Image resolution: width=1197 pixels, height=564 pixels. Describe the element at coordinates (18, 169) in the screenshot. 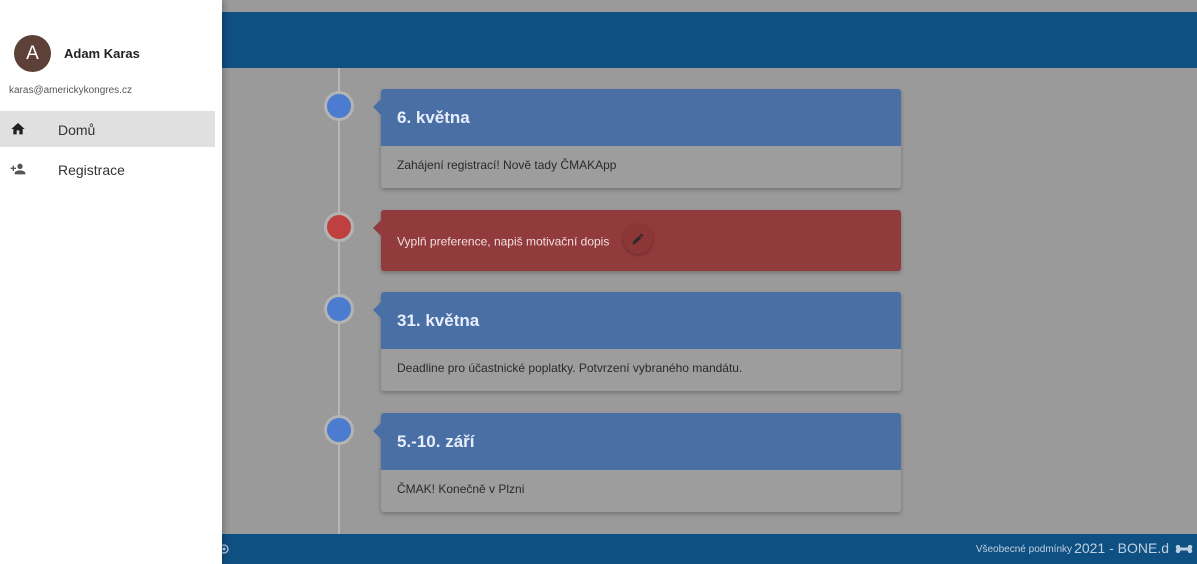

I see `person-add-icon` at that location.